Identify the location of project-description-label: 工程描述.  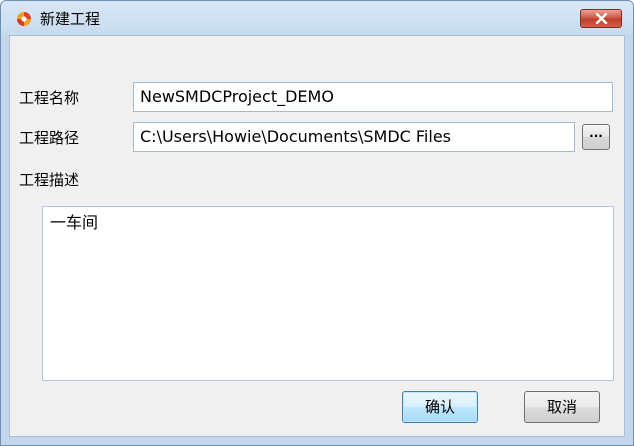
(49, 180).